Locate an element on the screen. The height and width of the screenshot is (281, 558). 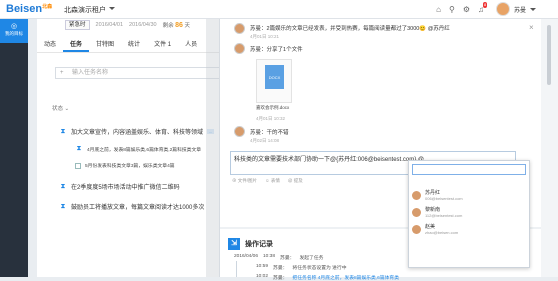
log-time: 10:59 is located at coordinates (262, 266).